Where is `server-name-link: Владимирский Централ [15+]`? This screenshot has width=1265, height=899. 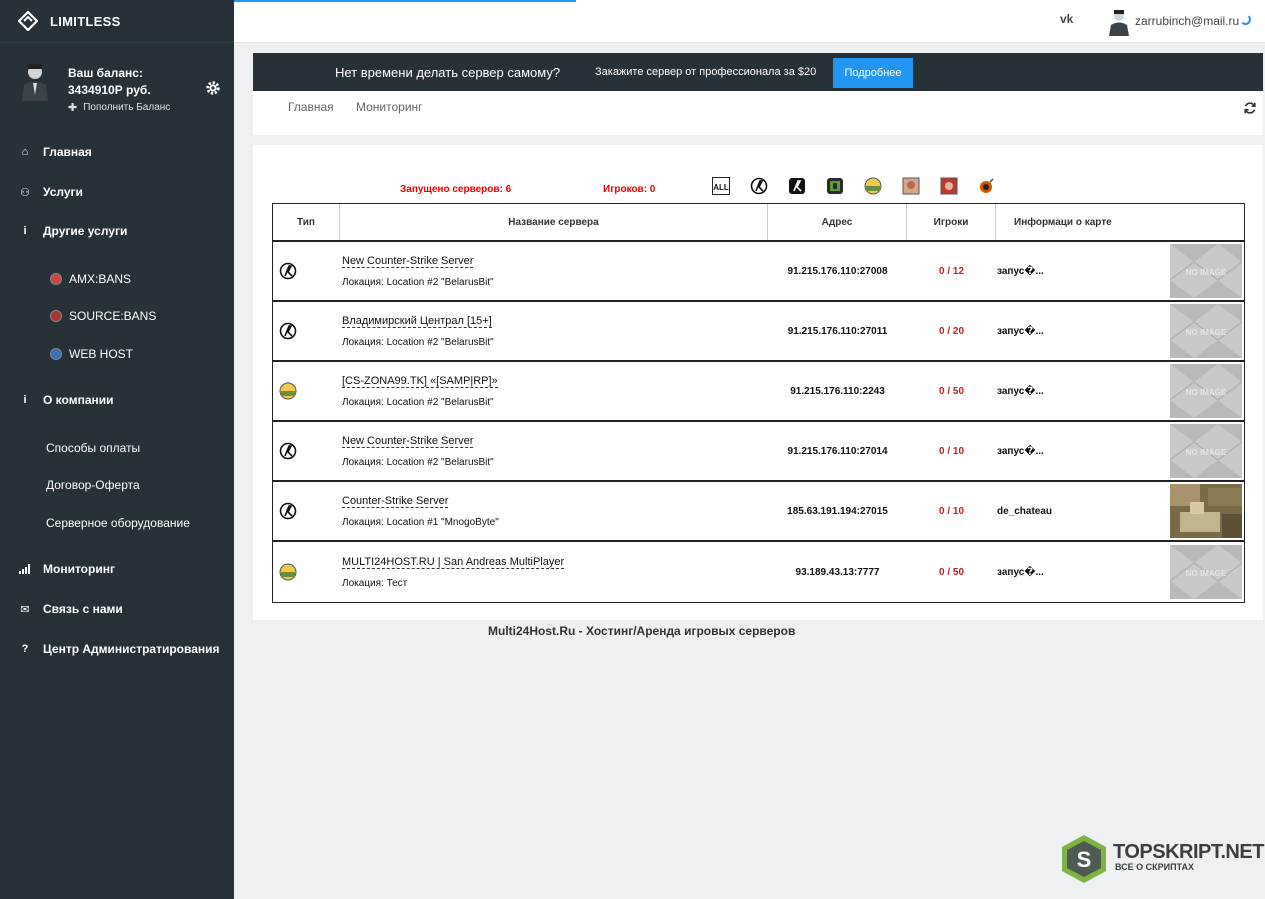
server-name-link: Владимирский Централ [15+] is located at coordinates (417, 321).